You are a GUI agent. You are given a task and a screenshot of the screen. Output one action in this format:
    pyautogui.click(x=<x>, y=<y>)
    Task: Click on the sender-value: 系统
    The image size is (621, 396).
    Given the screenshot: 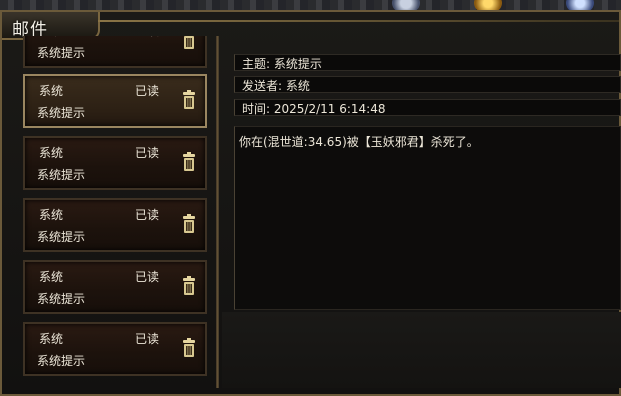 What is the action you would take?
    pyautogui.click(x=297, y=86)
    